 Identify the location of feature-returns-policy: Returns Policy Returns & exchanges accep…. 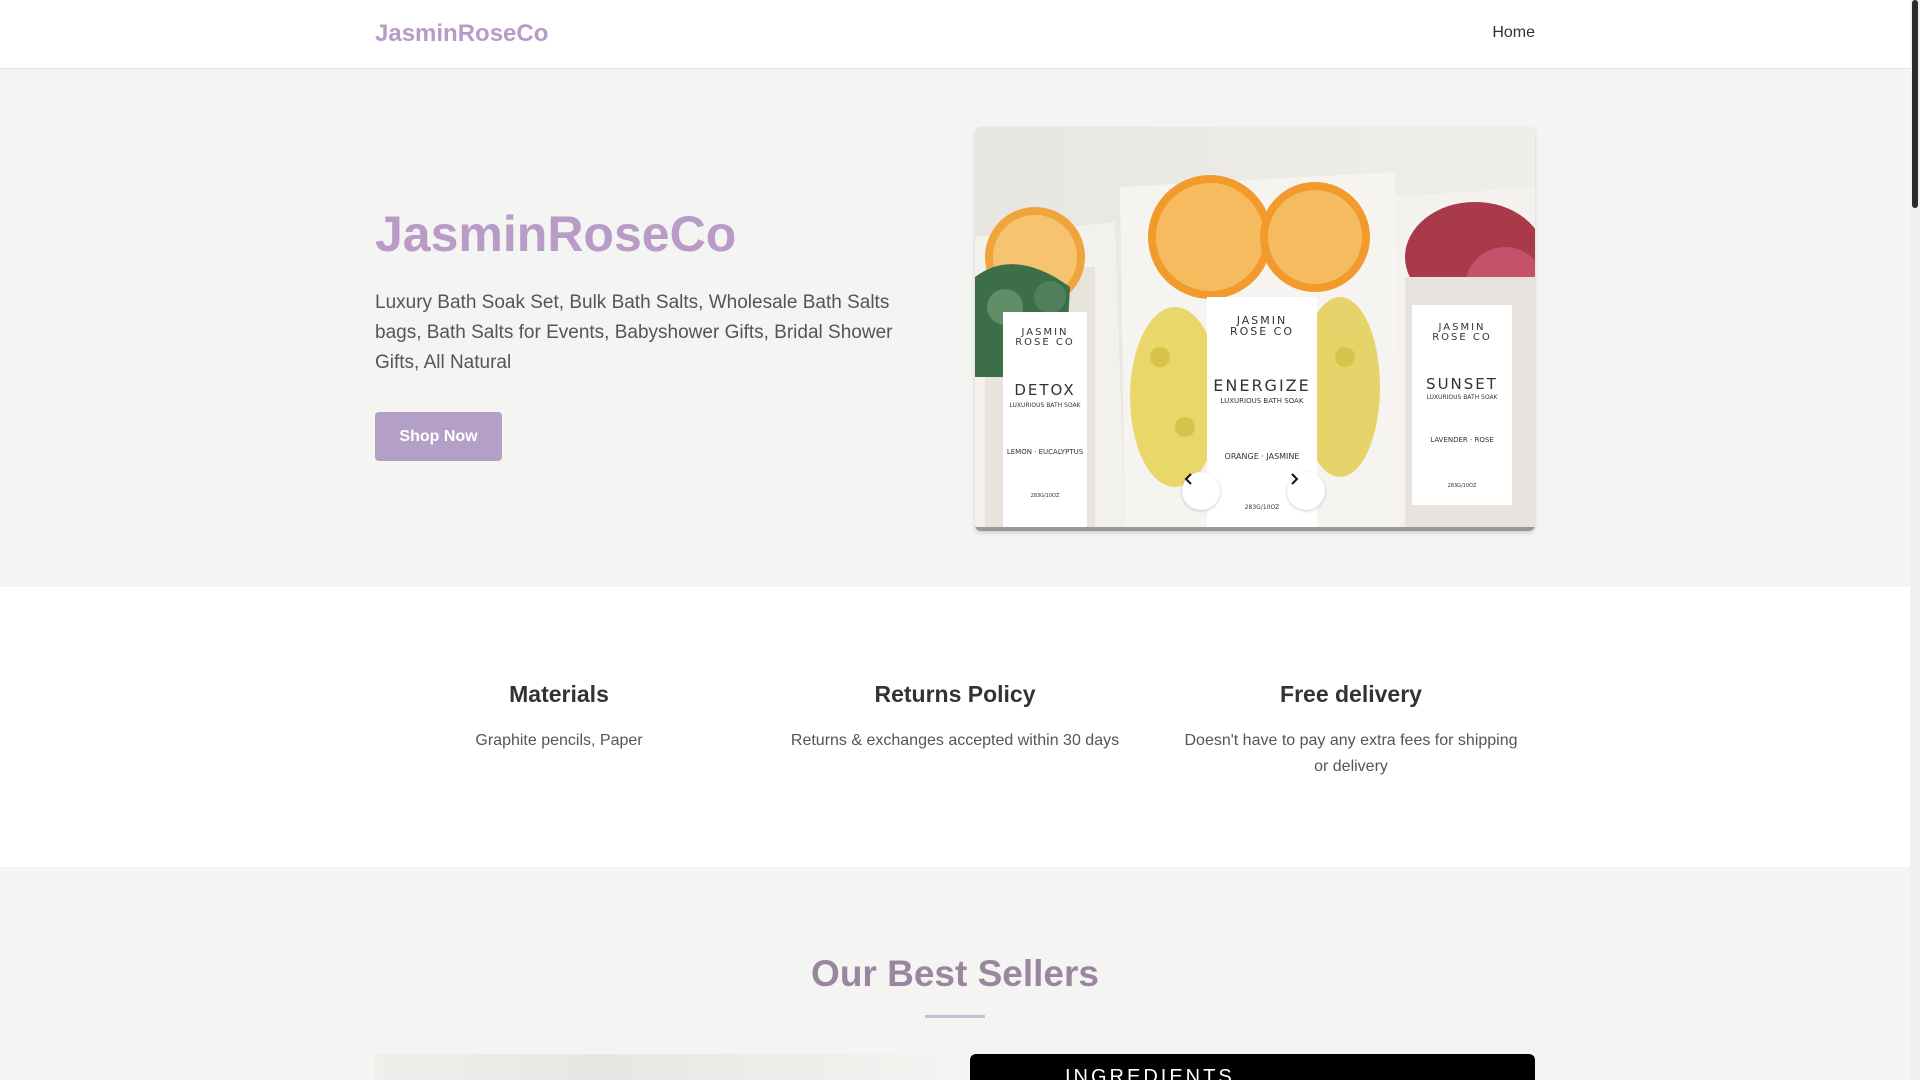
(955, 717).